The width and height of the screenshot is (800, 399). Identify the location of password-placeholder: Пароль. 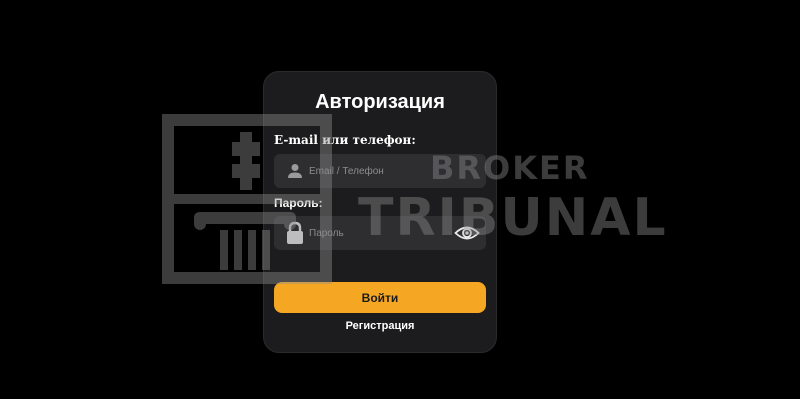
(326, 233).